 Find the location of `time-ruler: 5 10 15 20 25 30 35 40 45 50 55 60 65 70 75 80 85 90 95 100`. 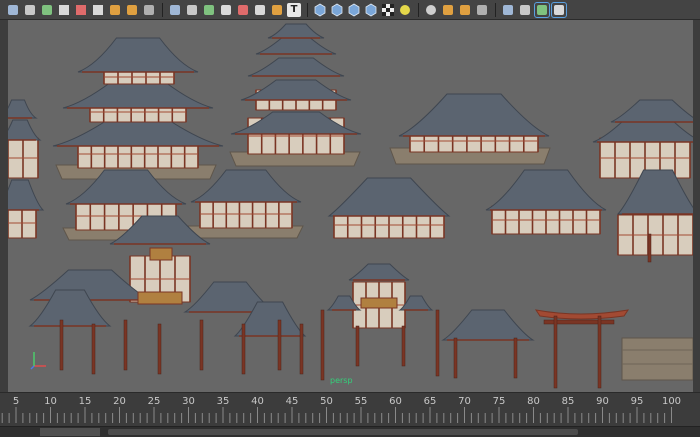

time-ruler: 5 10 15 20 25 30 35 40 45 50 55 60 65 70 75 80 85 90 95 100 is located at coordinates (350, 408).